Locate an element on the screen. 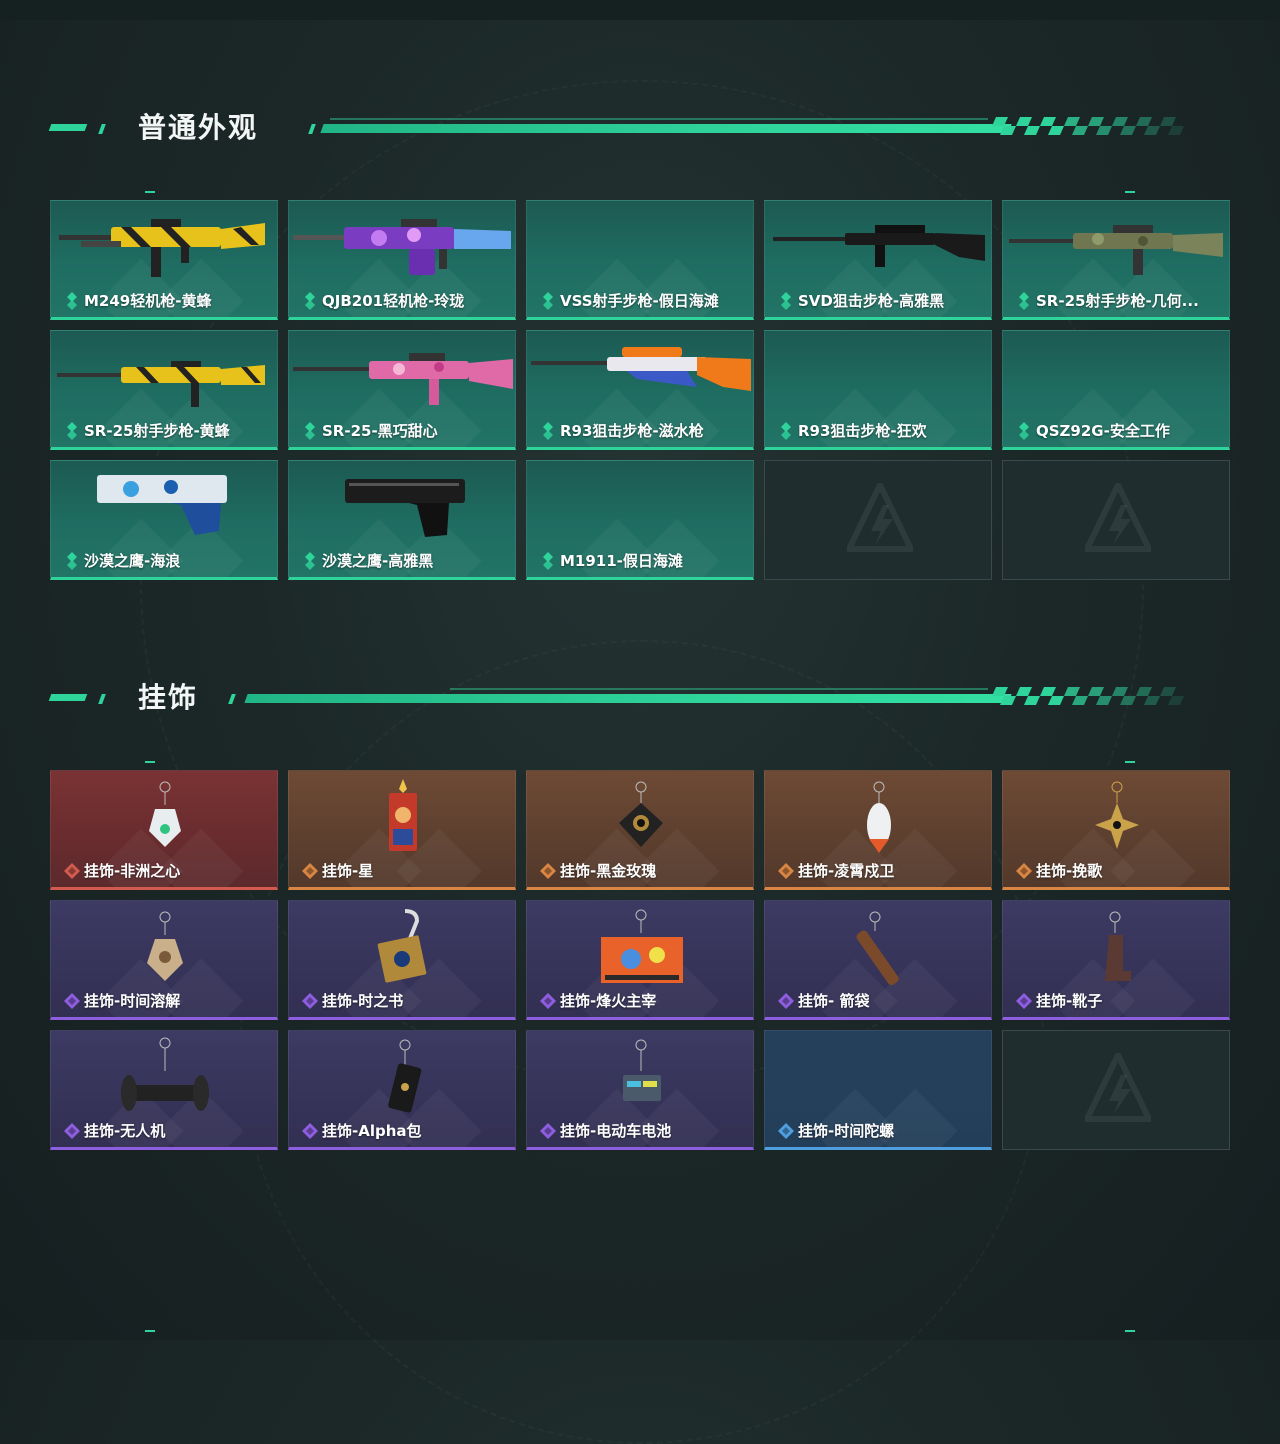 This screenshot has width=1280, height=1444. skin-card: 沙漠之鹰-海浪 is located at coordinates (164, 520).